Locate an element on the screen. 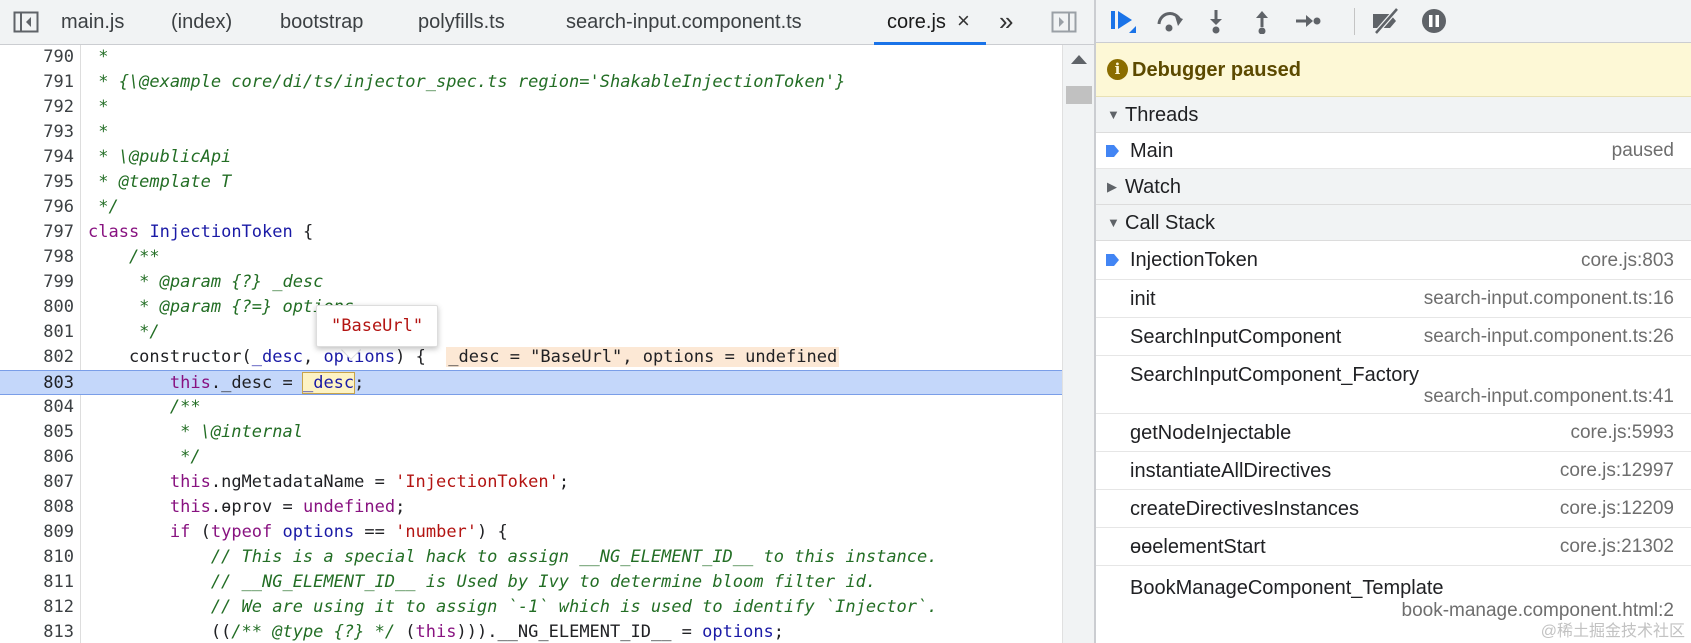 The image size is (1691, 643). line-number: 811 is located at coordinates (37, 582).